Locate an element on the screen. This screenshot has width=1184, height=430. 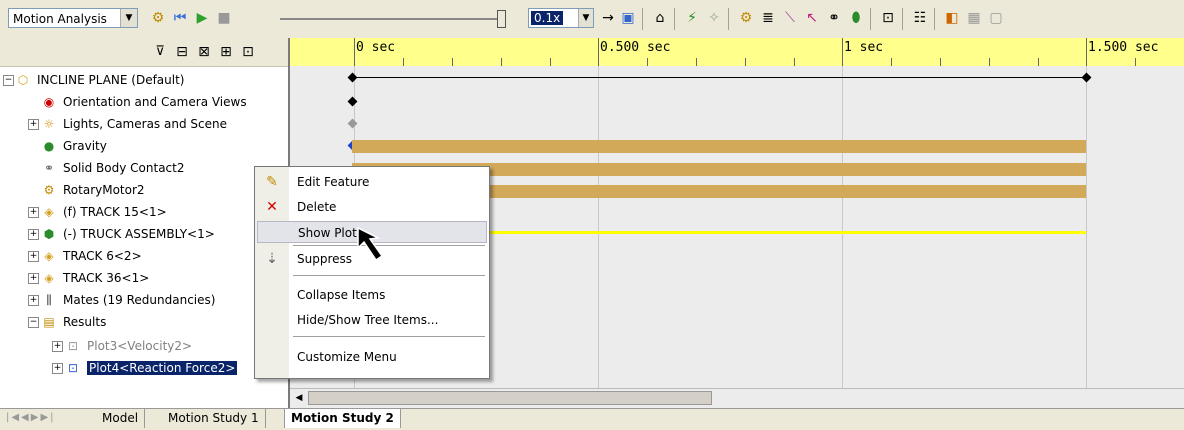
plot-timebar is located at coordinates (783, 232).